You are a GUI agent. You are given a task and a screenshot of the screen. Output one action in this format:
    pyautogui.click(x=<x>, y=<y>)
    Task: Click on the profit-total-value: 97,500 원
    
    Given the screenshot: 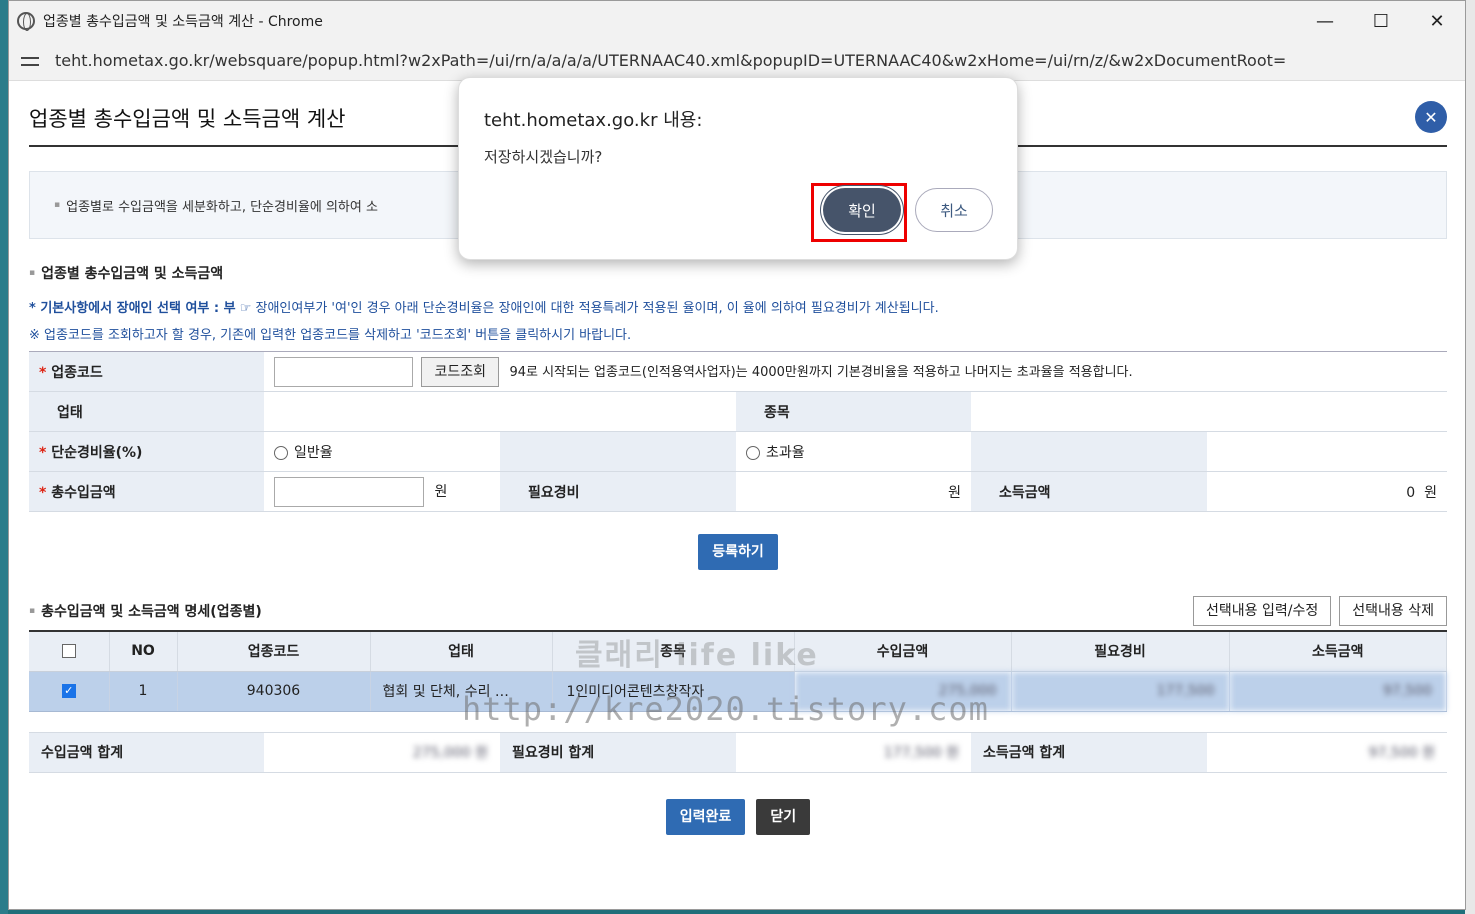 What is the action you would take?
    pyautogui.click(x=1327, y=752)
    